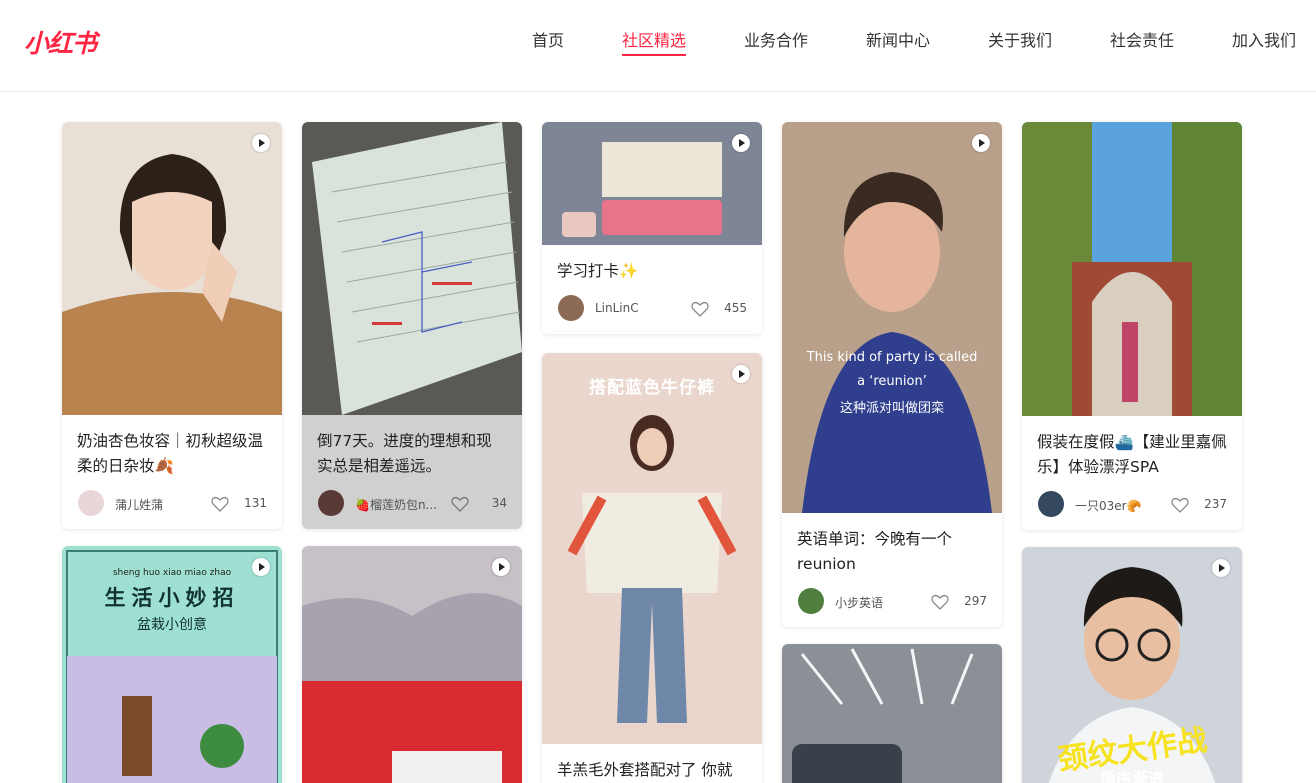  Describe the element at coordinates (645, 770) in the screenshot. I see `note-title: 羊羔毛外套搭配对了 你就` at that location.